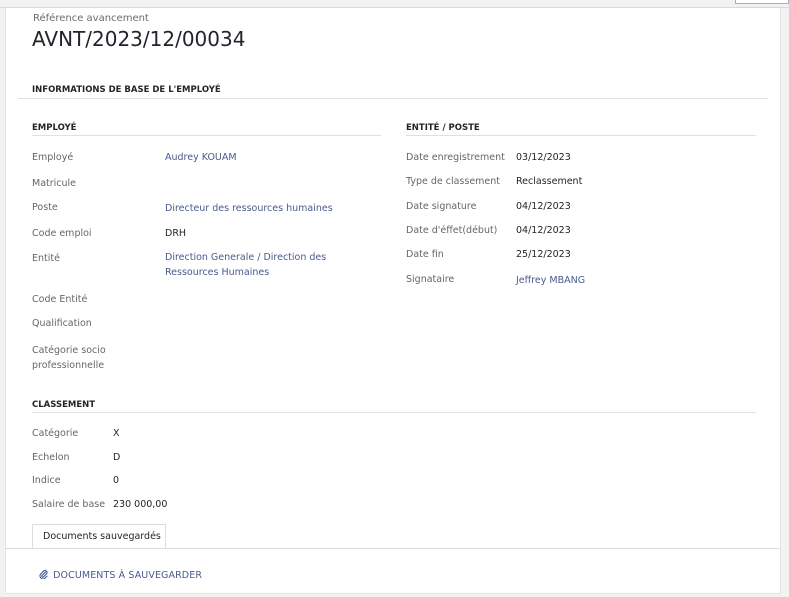 This screenshot has height=597, width=789. Describe the element at coordinates (549, 181) in the screenshot. I see `value-type-classement: Reclassement` at that location.